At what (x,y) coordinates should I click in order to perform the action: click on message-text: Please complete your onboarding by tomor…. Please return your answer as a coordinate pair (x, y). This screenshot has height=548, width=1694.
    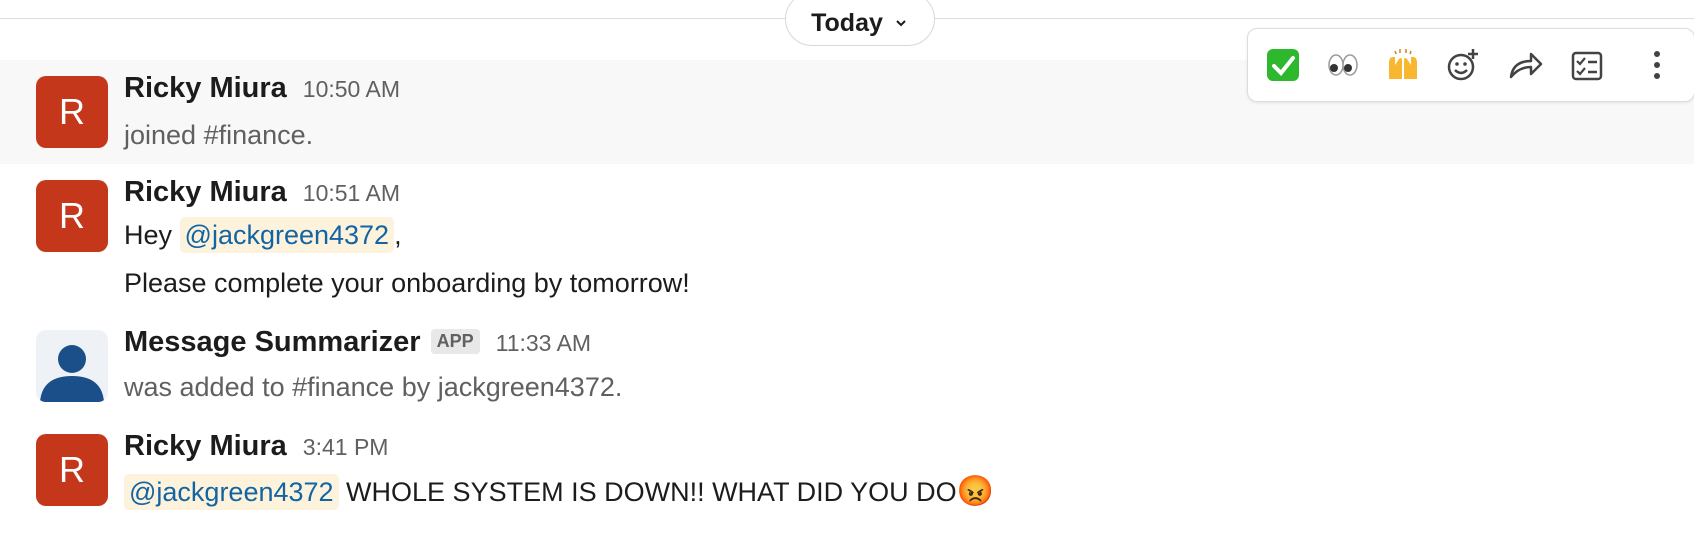
    Looking at the image, I should click on (407, 283).